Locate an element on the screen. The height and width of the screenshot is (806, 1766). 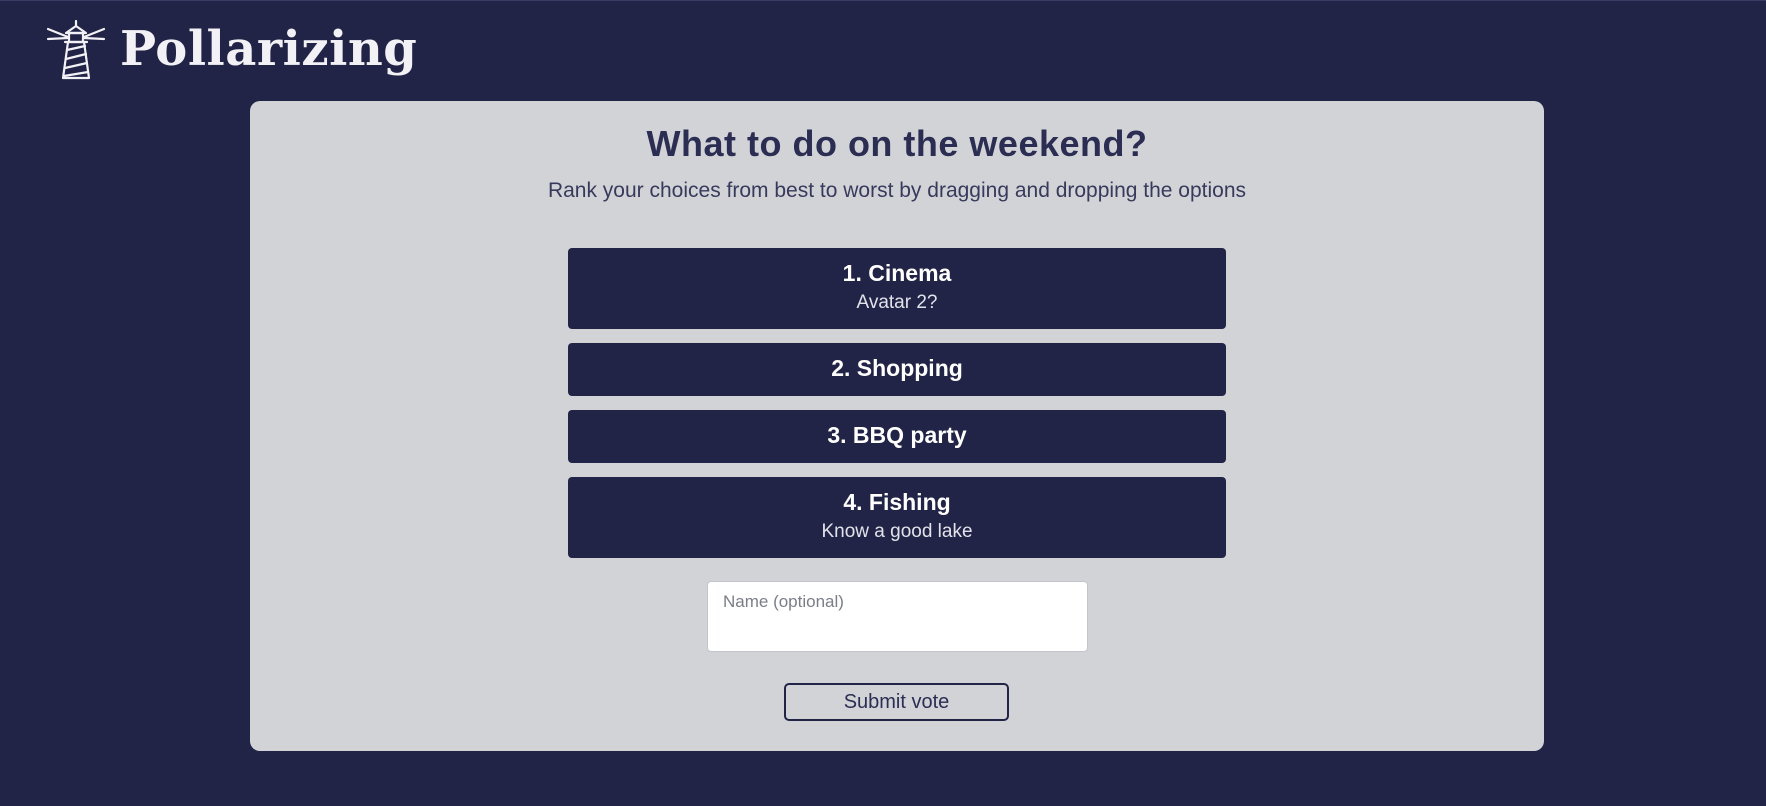
option-description: Avatar 2? is located at coordinates (897, 302).